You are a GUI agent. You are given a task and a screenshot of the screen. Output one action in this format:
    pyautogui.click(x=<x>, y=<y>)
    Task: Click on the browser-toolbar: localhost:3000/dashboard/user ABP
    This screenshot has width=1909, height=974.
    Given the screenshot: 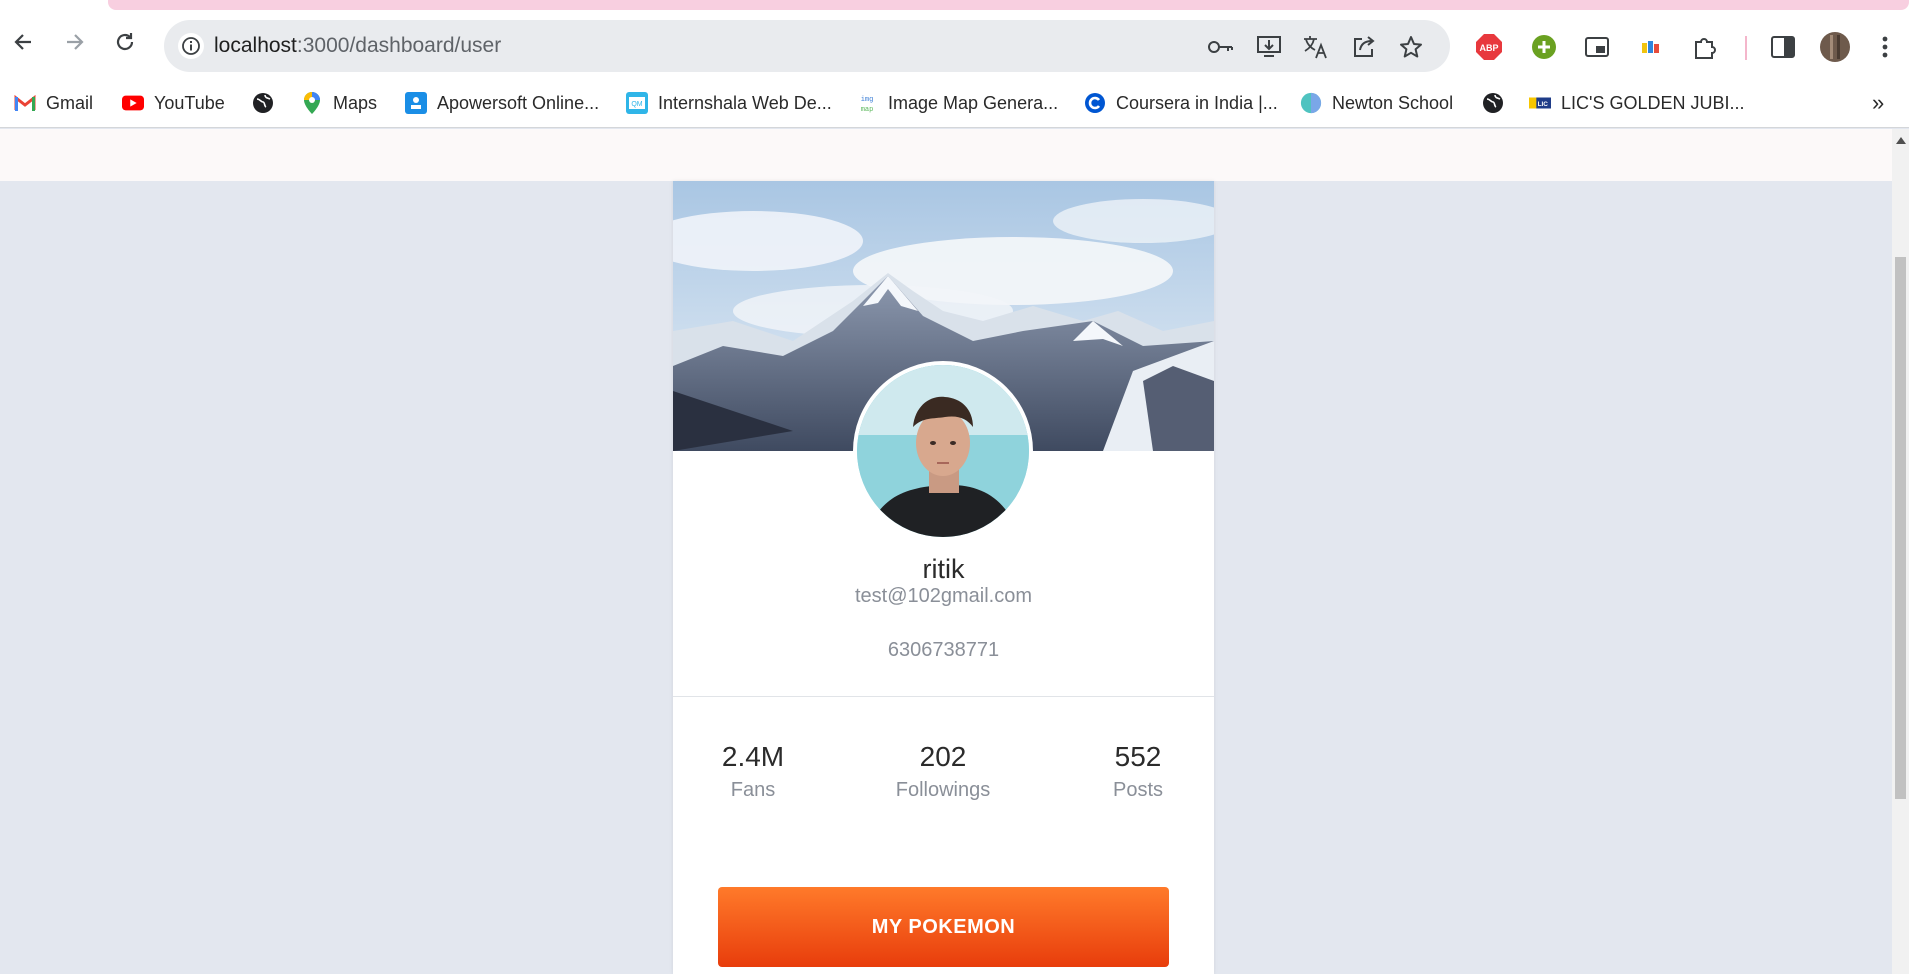 What is the action you would take?
    pyautogui.click(x=954, y=44)
    